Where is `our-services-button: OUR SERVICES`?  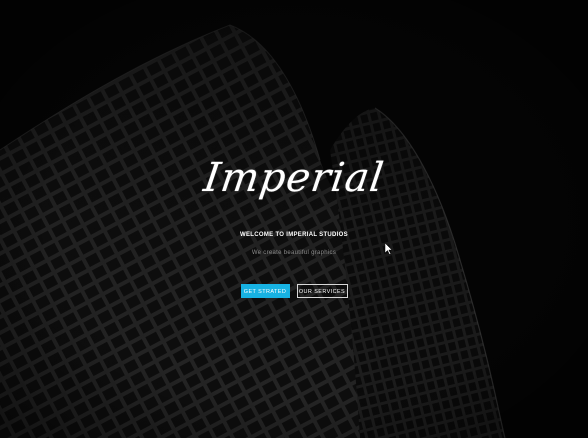
our-services-button: OUR SERVICES is located at coordinates (322, 291).